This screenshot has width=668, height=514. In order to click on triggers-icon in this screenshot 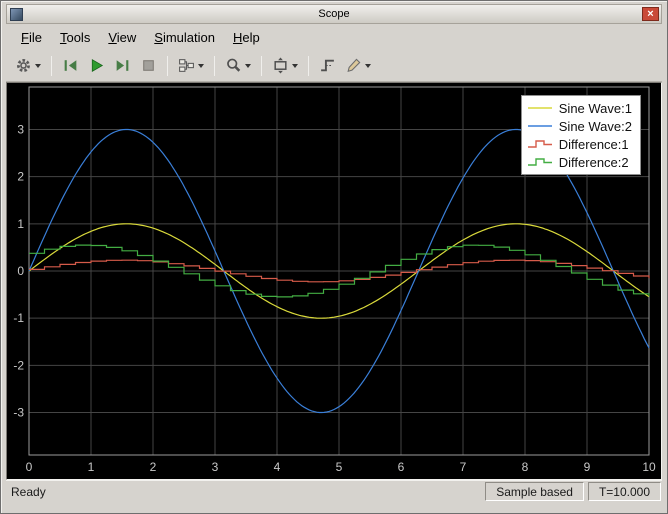, I will do `click(327, 65)`.